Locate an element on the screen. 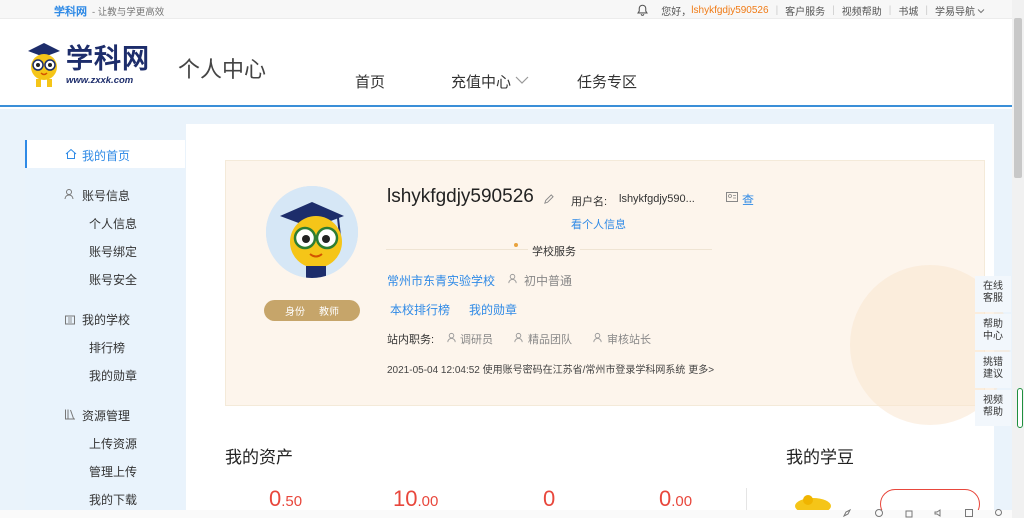  nav-tasks: 任务专区 is located at coordinates (607, 81).